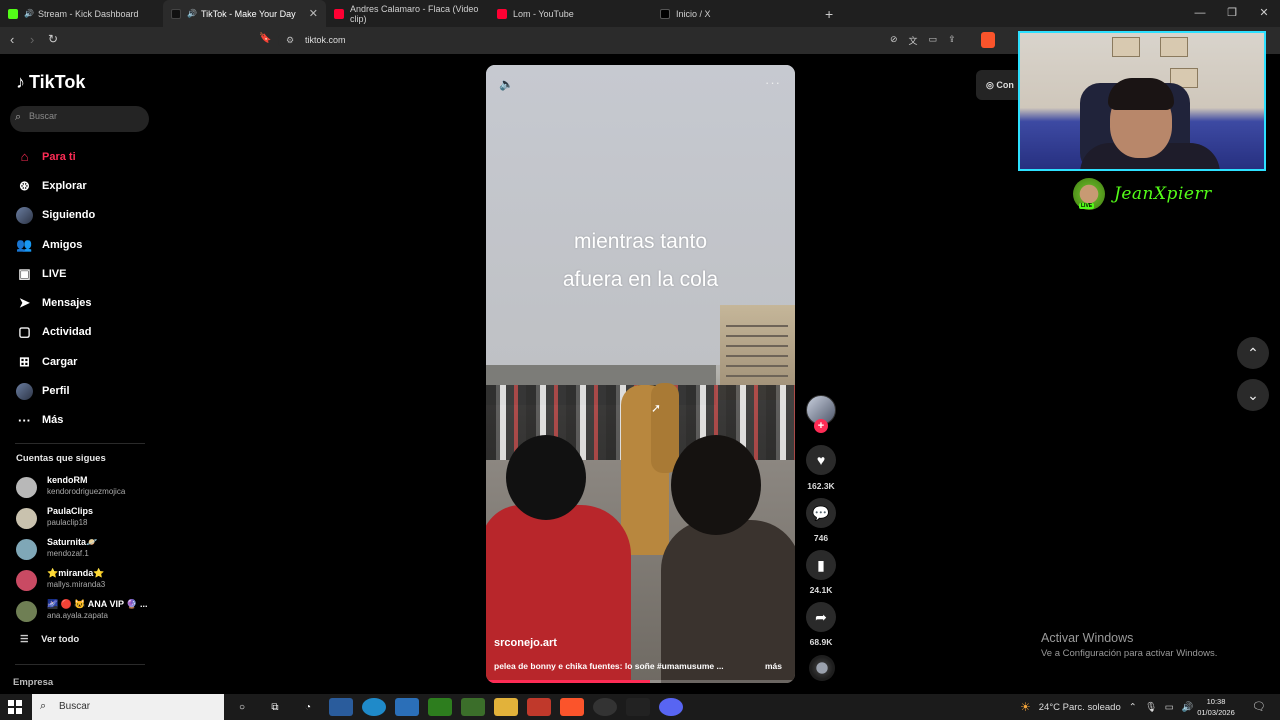 This screenshot has width=1280, height=720. What do you see at coordinates (1259, 706) in the screenshot?
I see `notifications-icon: 🗨` at bounding box center [1259, 706].